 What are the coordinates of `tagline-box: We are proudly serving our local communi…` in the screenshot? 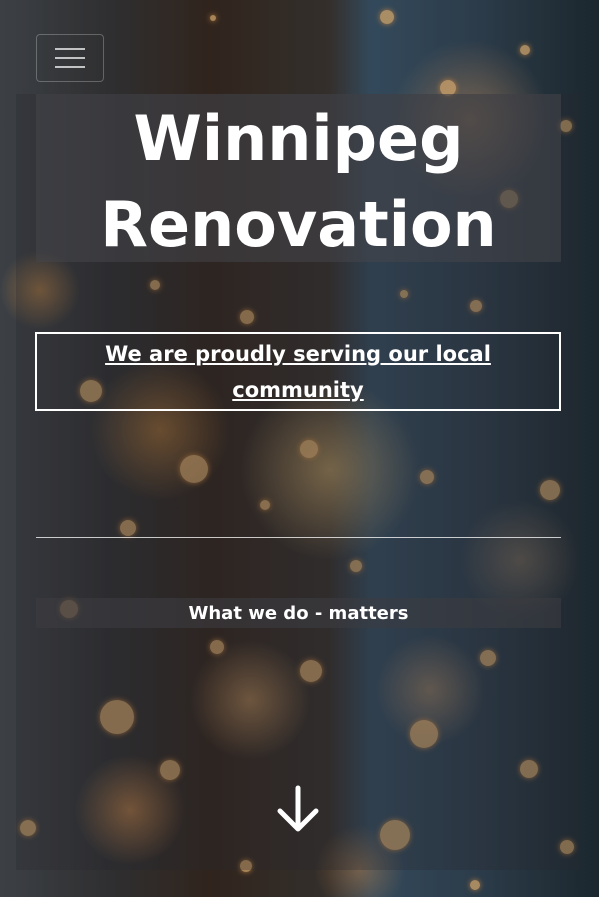 It's located at (298, 371).